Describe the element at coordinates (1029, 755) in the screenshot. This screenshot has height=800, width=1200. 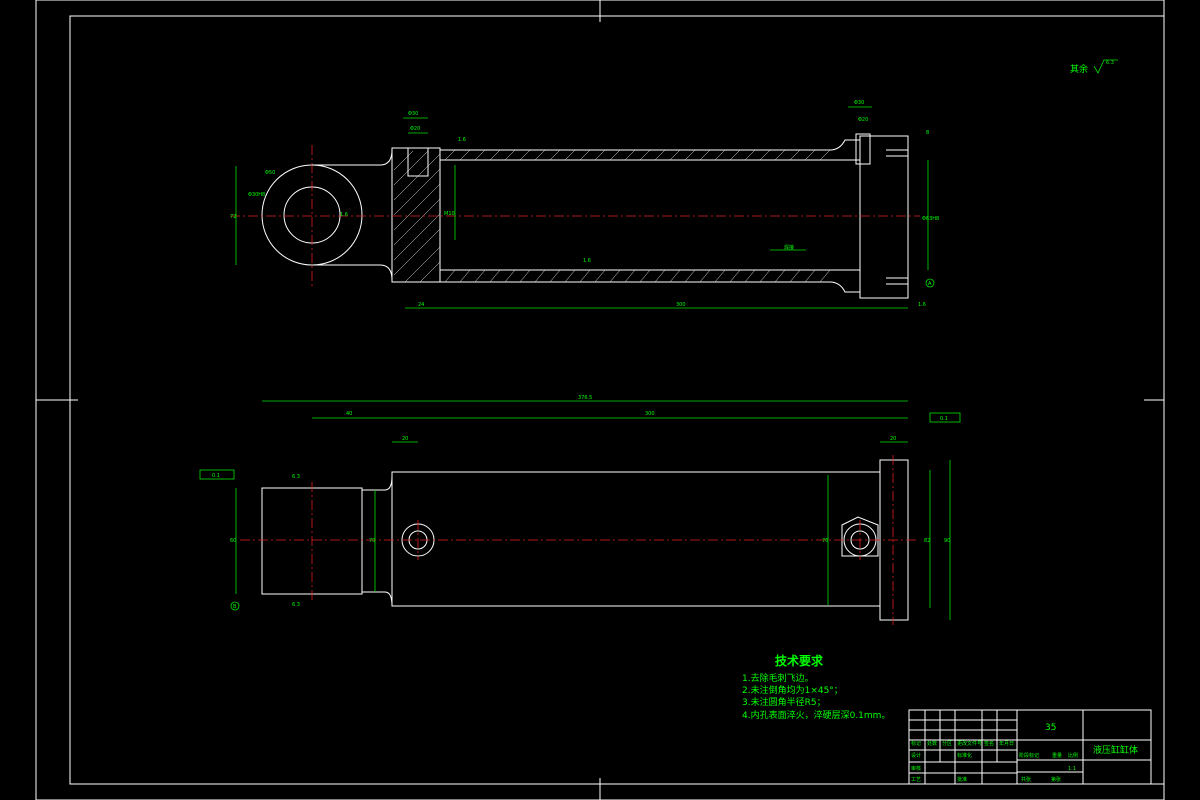
I see `tb-label-stage: 阶段标记` at that location.